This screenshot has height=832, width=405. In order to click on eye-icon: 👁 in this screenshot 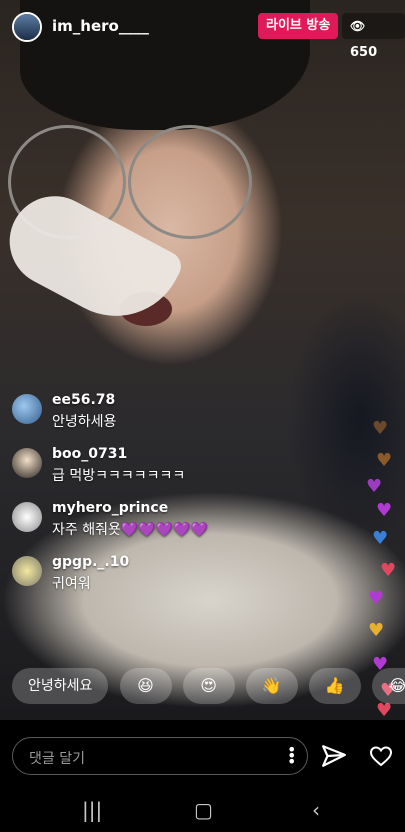, I will do `click(358, 26)`.